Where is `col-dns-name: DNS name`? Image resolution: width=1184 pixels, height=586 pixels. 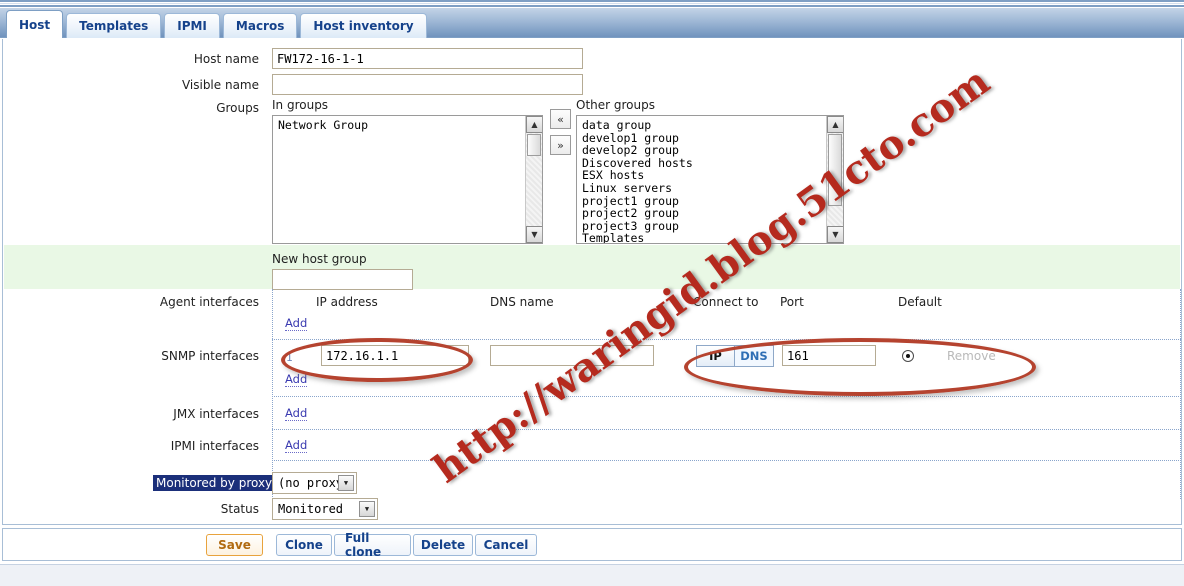 col-dns-name: DNS name is located at coordinates (522, 302).